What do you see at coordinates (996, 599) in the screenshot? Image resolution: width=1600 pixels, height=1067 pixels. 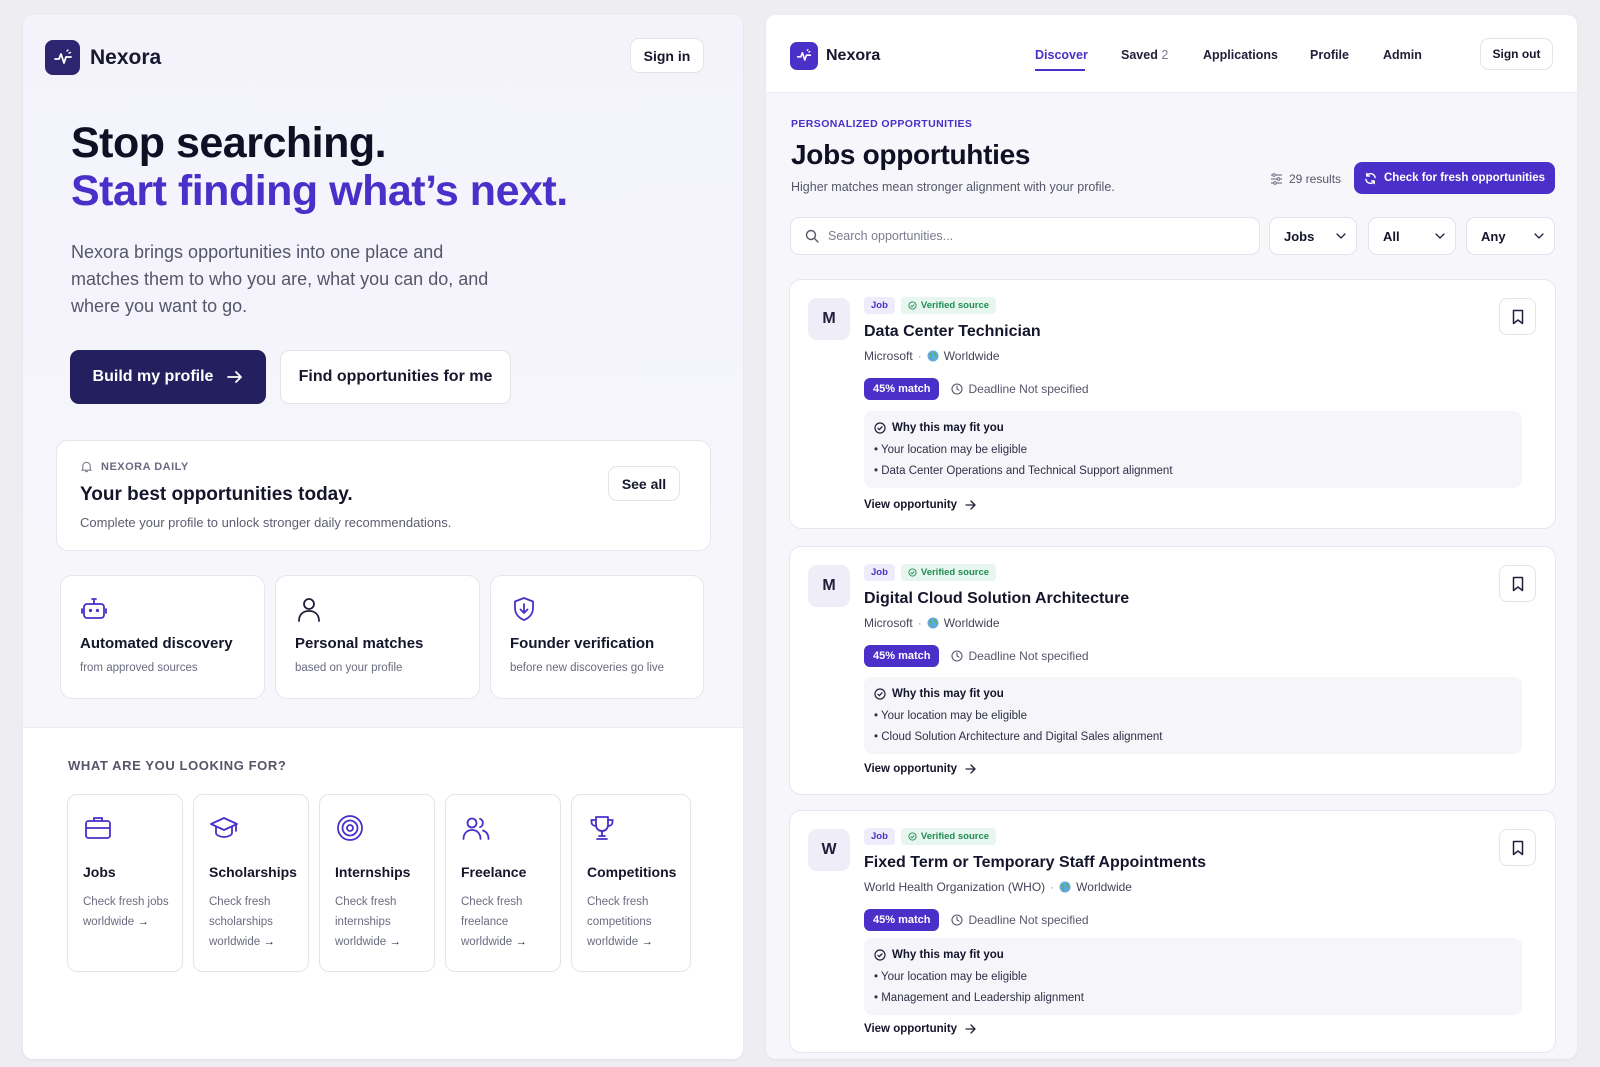 I see `job-title: Digital Cloud Solution Architecture` at bounding box center [996, 599].